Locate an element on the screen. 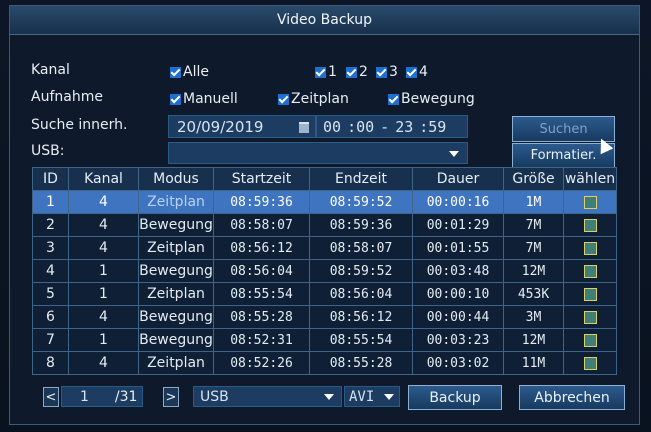 This screenshot has height=432, width=651. backup-device-value: USB is located at coordinates (214, 396).